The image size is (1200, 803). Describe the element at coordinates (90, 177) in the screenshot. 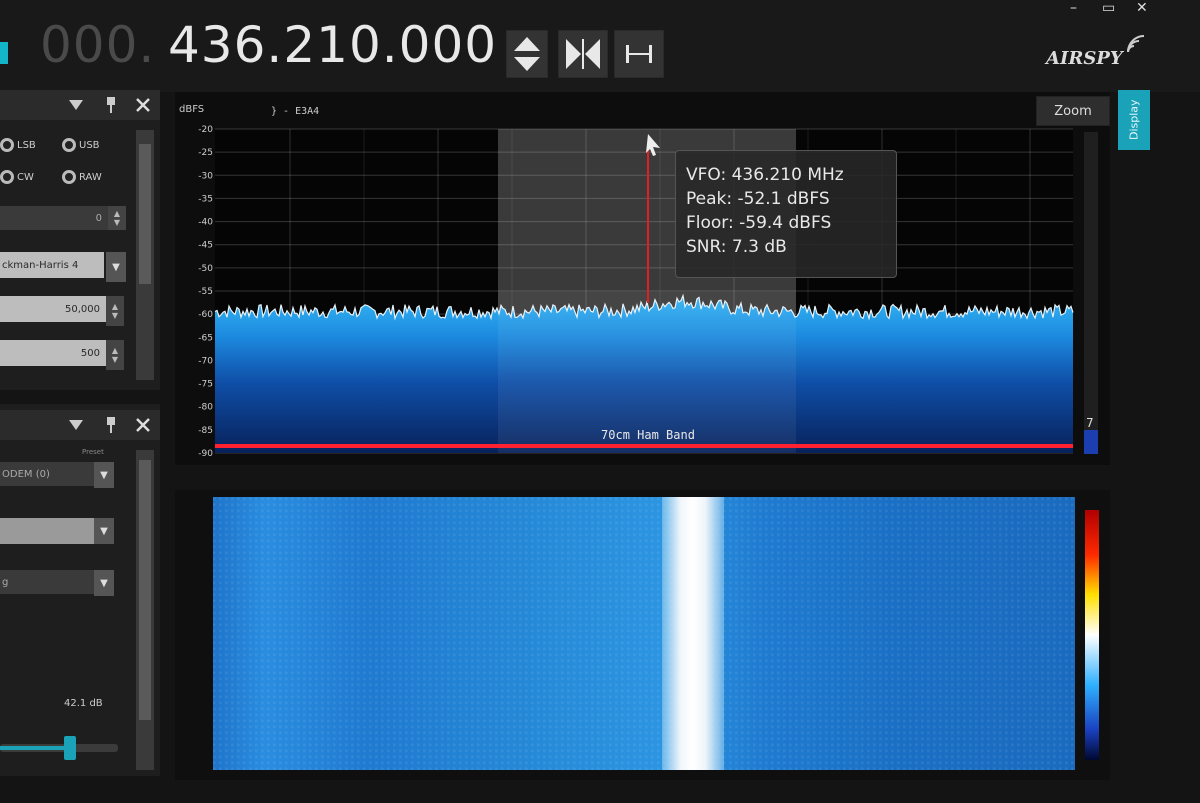

I see `radio-raw-label: RAW` at that location.